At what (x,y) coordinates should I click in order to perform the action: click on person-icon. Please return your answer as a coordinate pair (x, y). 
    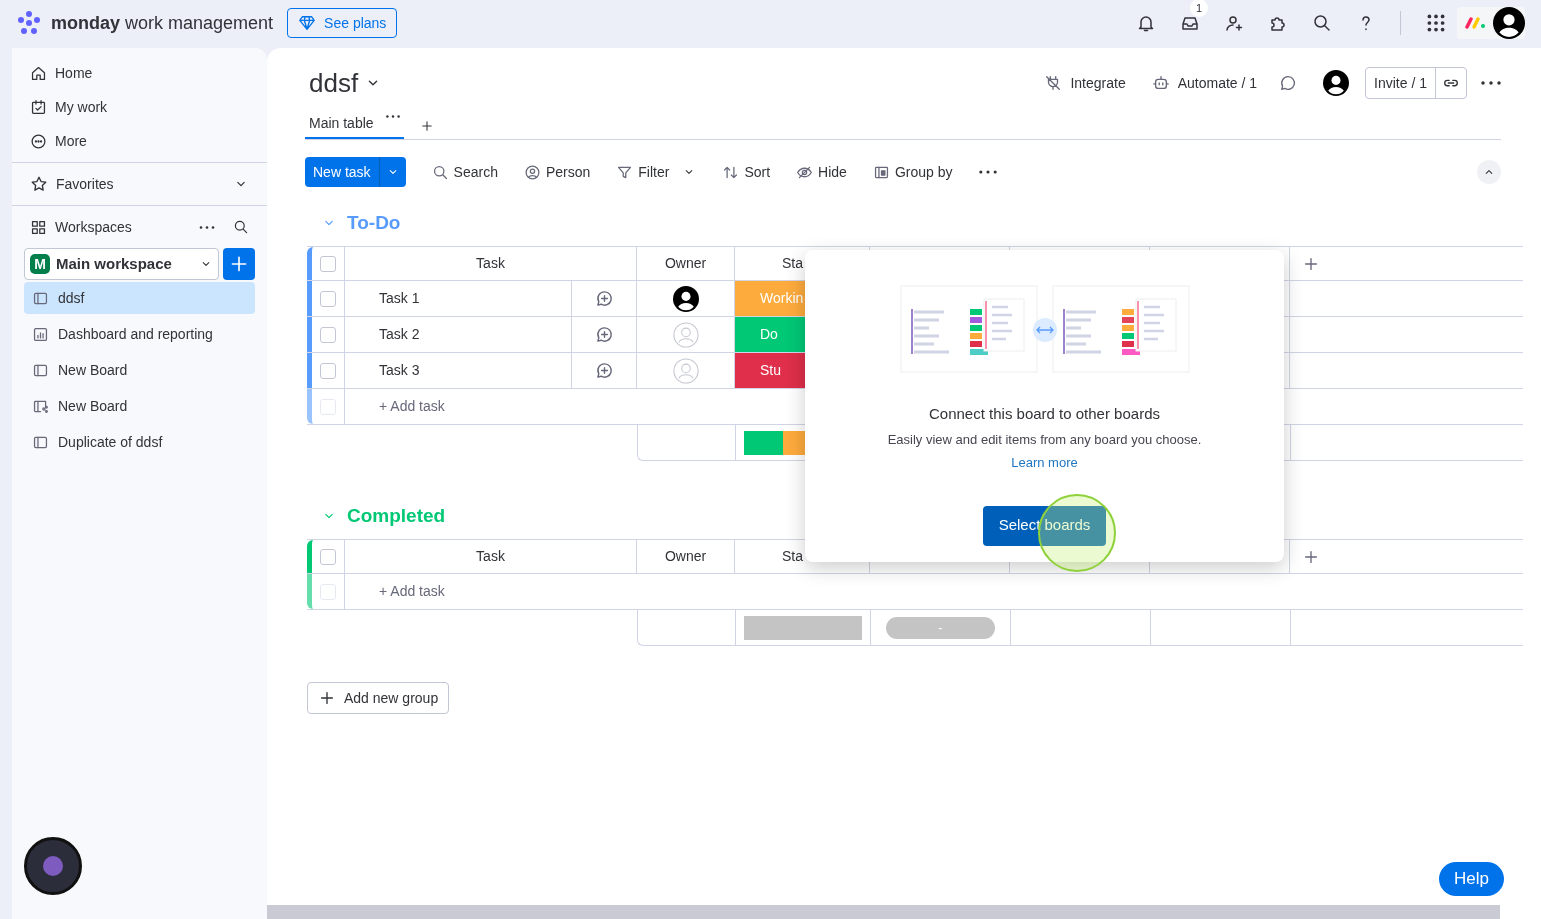
    Looking at the image, I should click on (532, 172).